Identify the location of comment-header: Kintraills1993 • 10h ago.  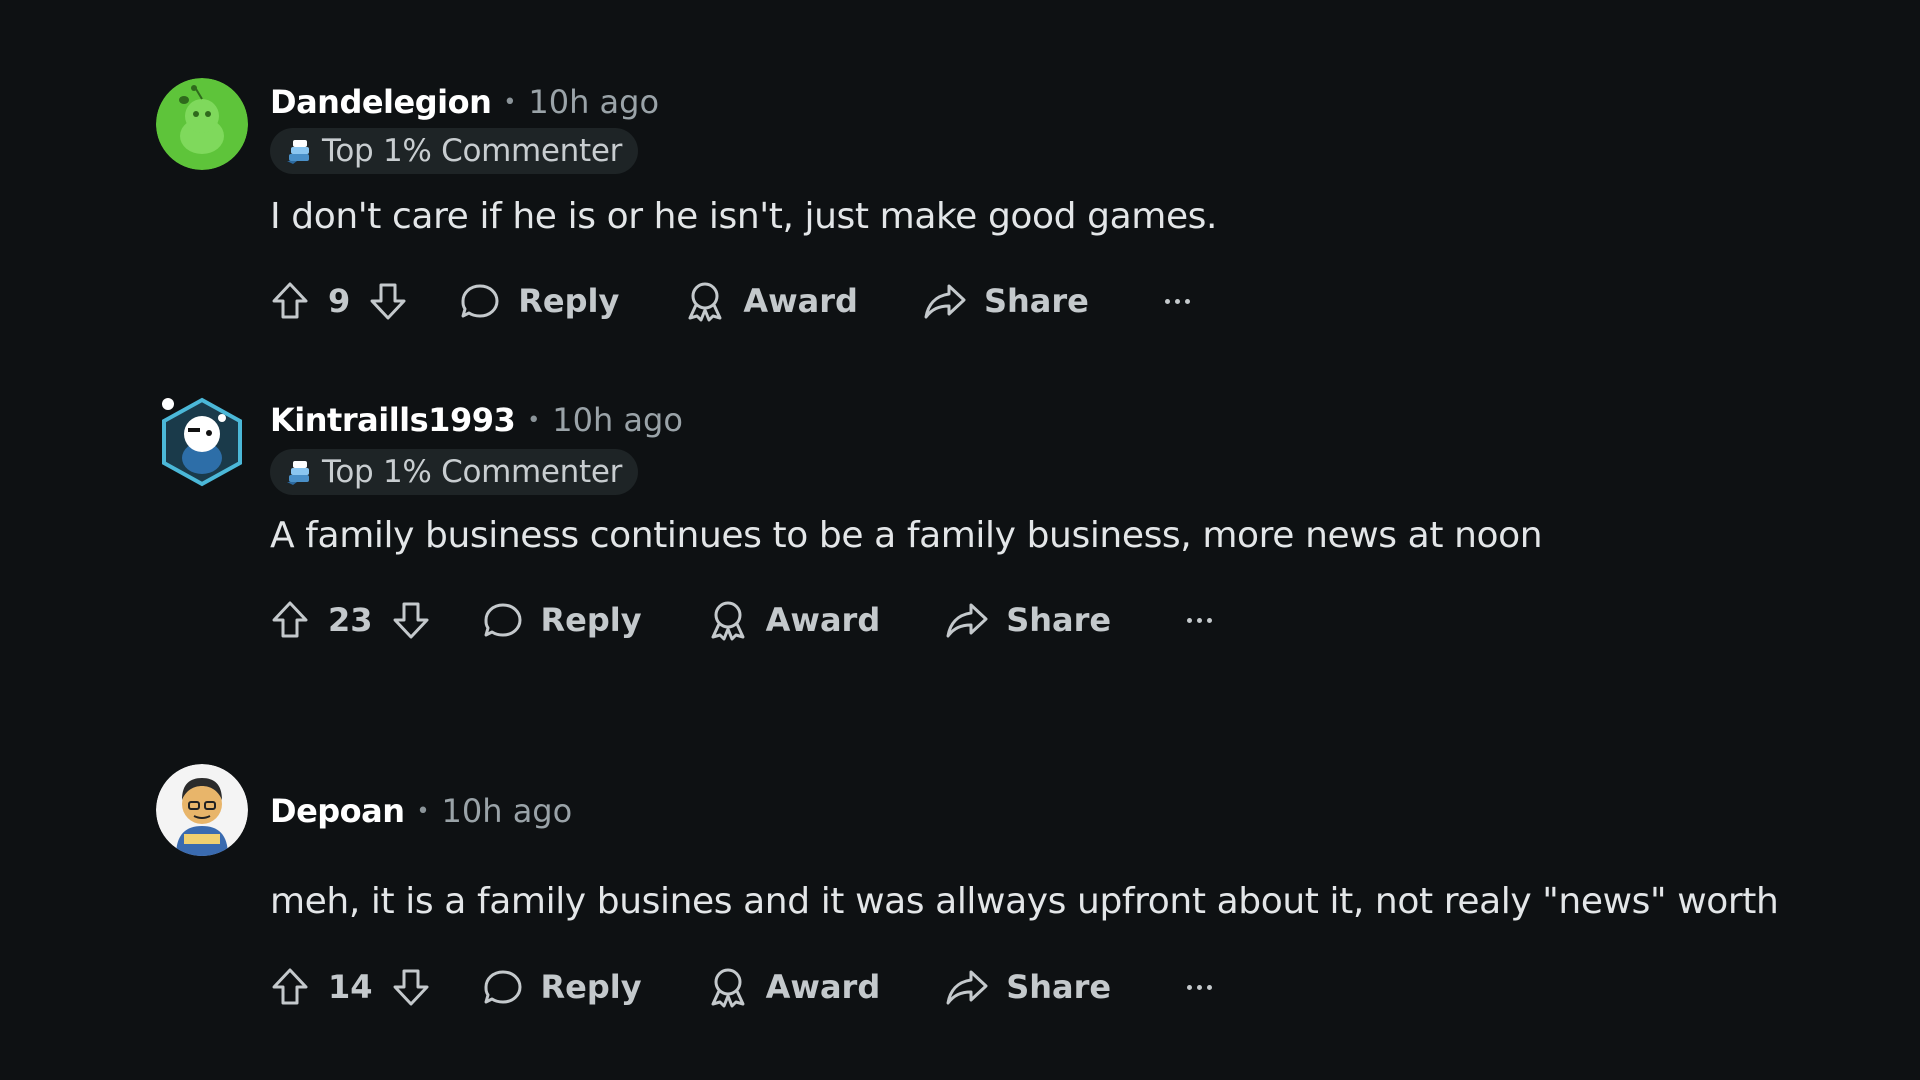
(476, 420).